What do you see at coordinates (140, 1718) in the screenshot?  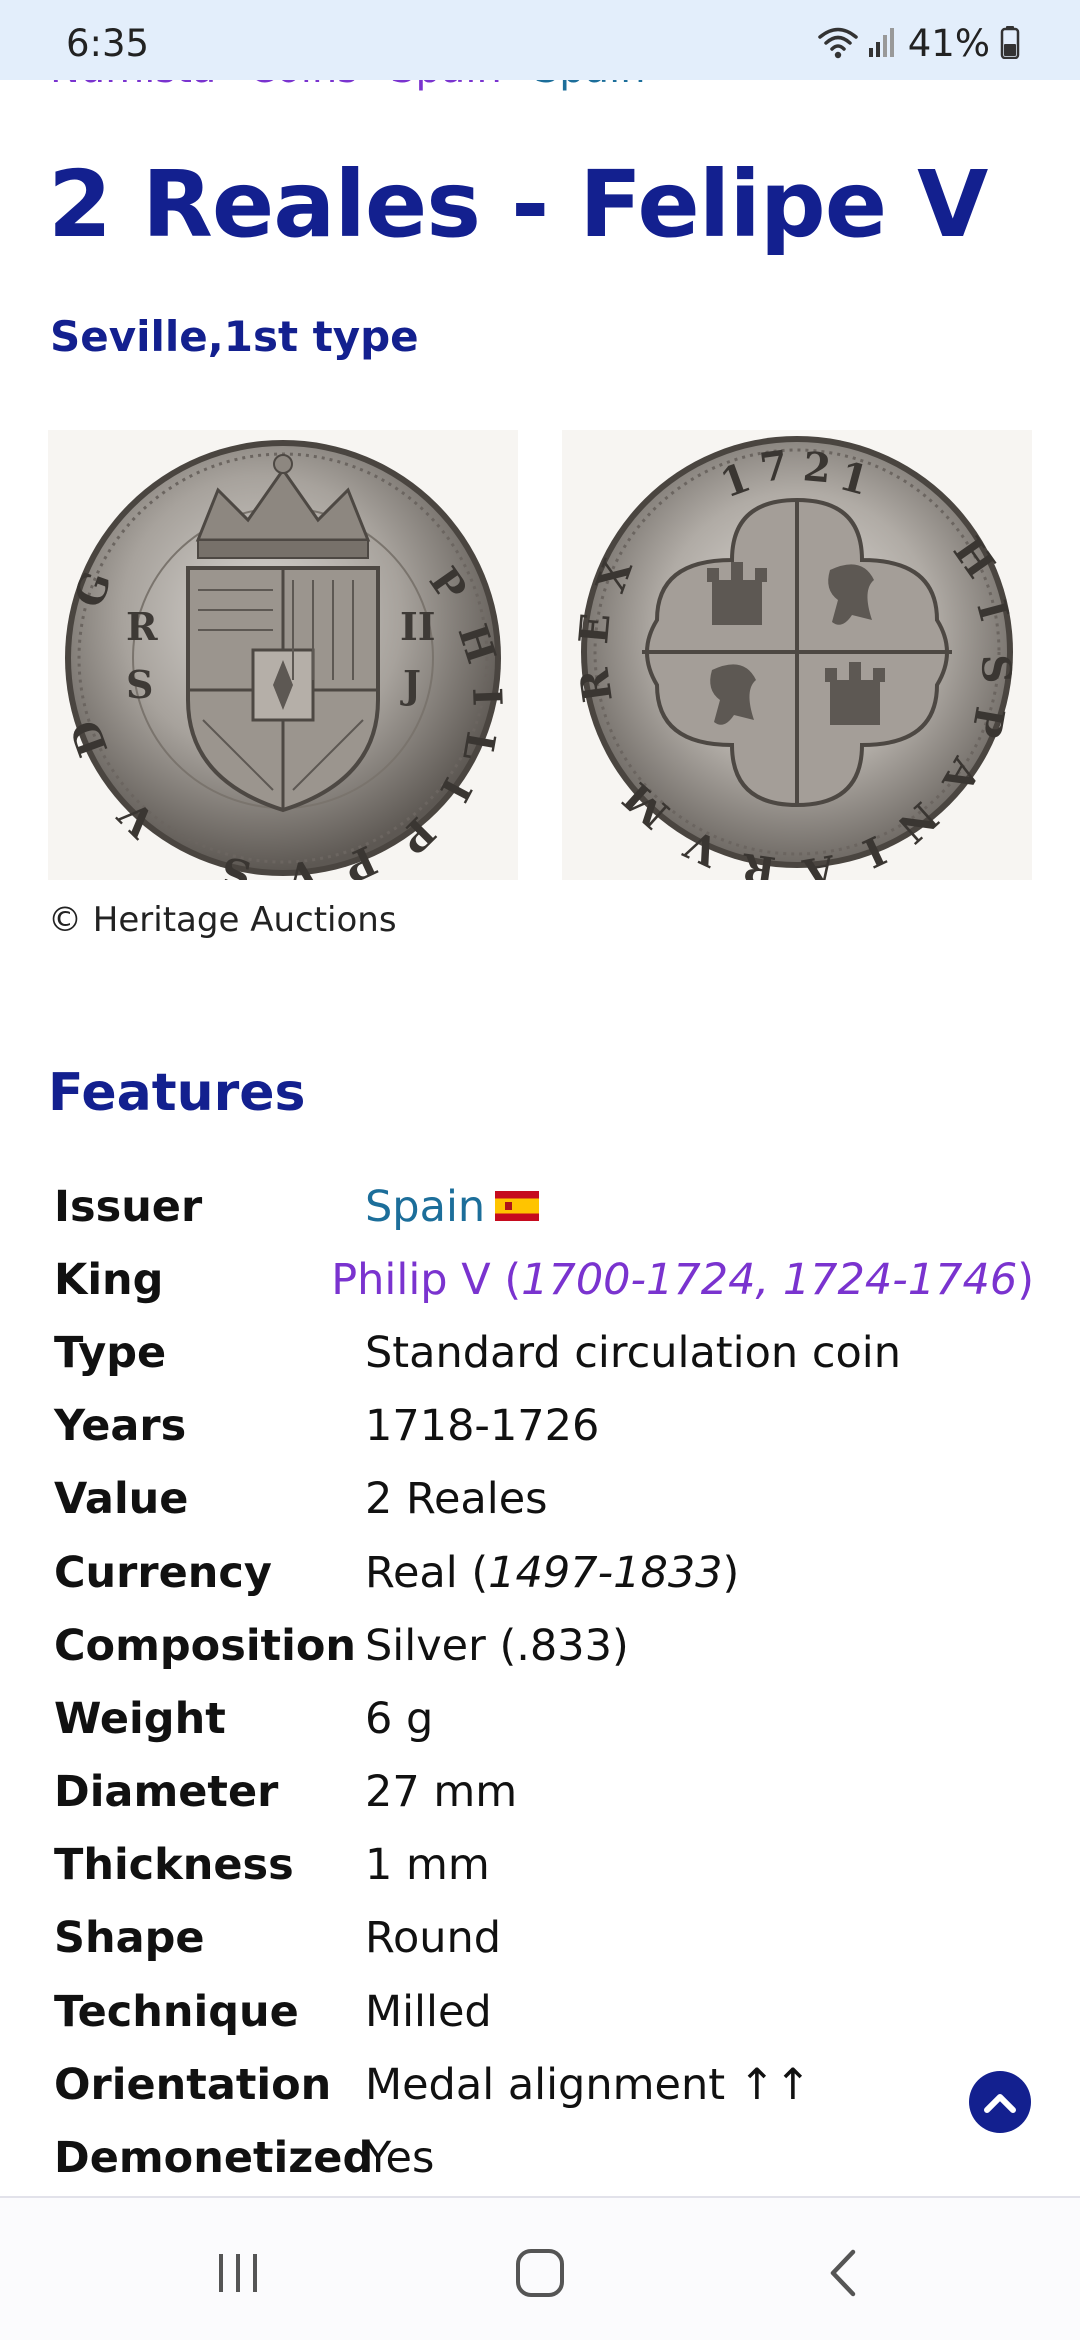 I see `feature-label: Weight` at bounding box center [140, 1718].